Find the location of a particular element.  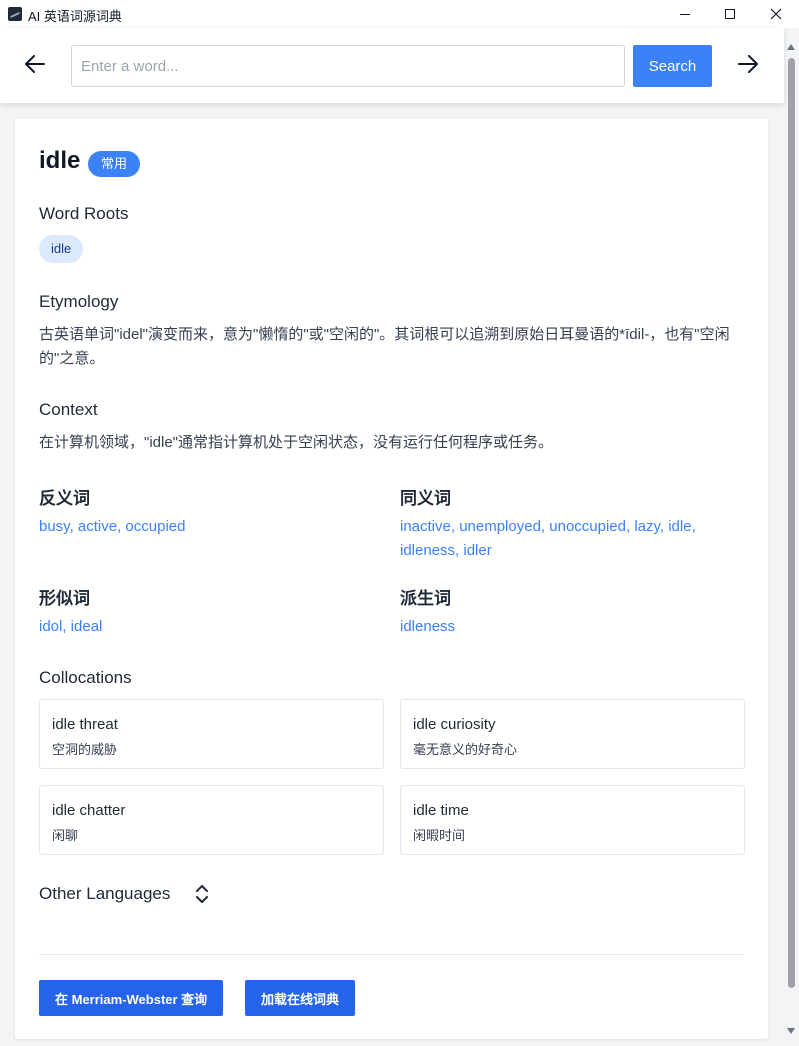

search-input is located at coordinates (348, 66).